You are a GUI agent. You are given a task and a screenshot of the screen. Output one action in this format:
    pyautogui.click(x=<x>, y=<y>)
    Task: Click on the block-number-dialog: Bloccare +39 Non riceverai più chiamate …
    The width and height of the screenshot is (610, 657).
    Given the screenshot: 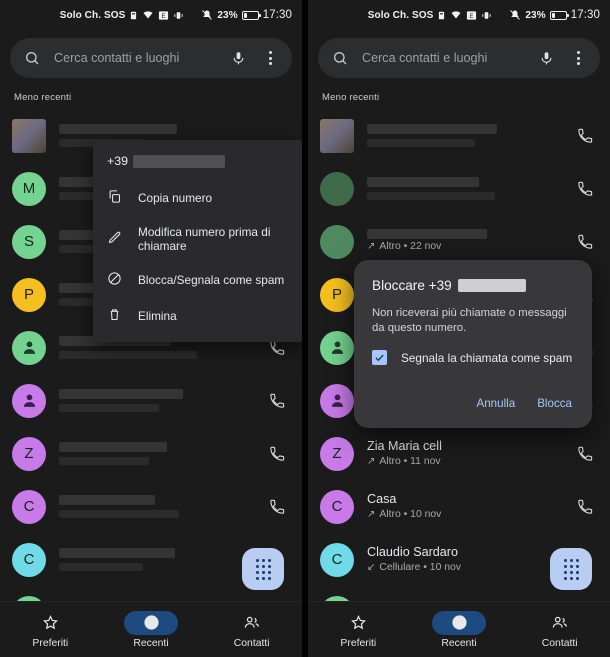 What is the action you would take?
    pyautogui.click(x=473, y=344)
    